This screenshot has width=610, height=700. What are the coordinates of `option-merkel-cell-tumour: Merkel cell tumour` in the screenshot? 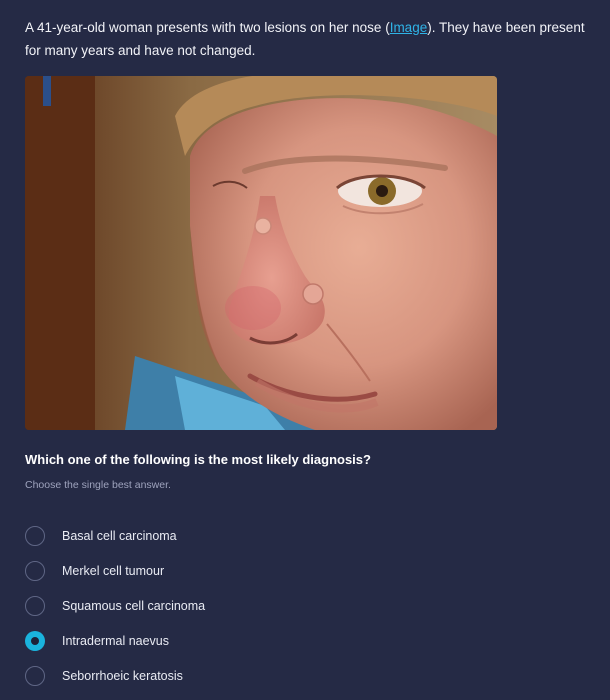 It's located at (225, 570).